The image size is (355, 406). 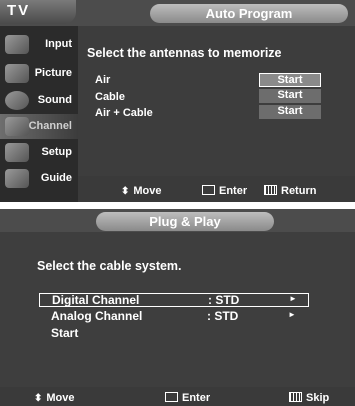 What do you see at coordinates (124, 113) in the screenshot?
I see `option-label-air-cable: Air + Cable` at bounding box center [124, 113].